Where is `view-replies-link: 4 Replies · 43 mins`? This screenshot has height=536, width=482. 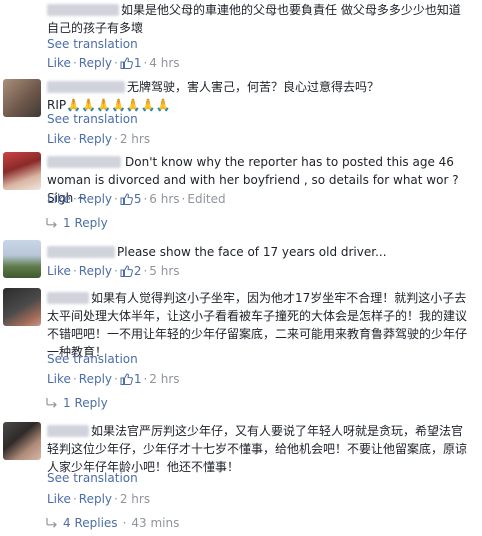
view-replies-link: 4 Replies · 43 mins is located at coordinates (112, 523).